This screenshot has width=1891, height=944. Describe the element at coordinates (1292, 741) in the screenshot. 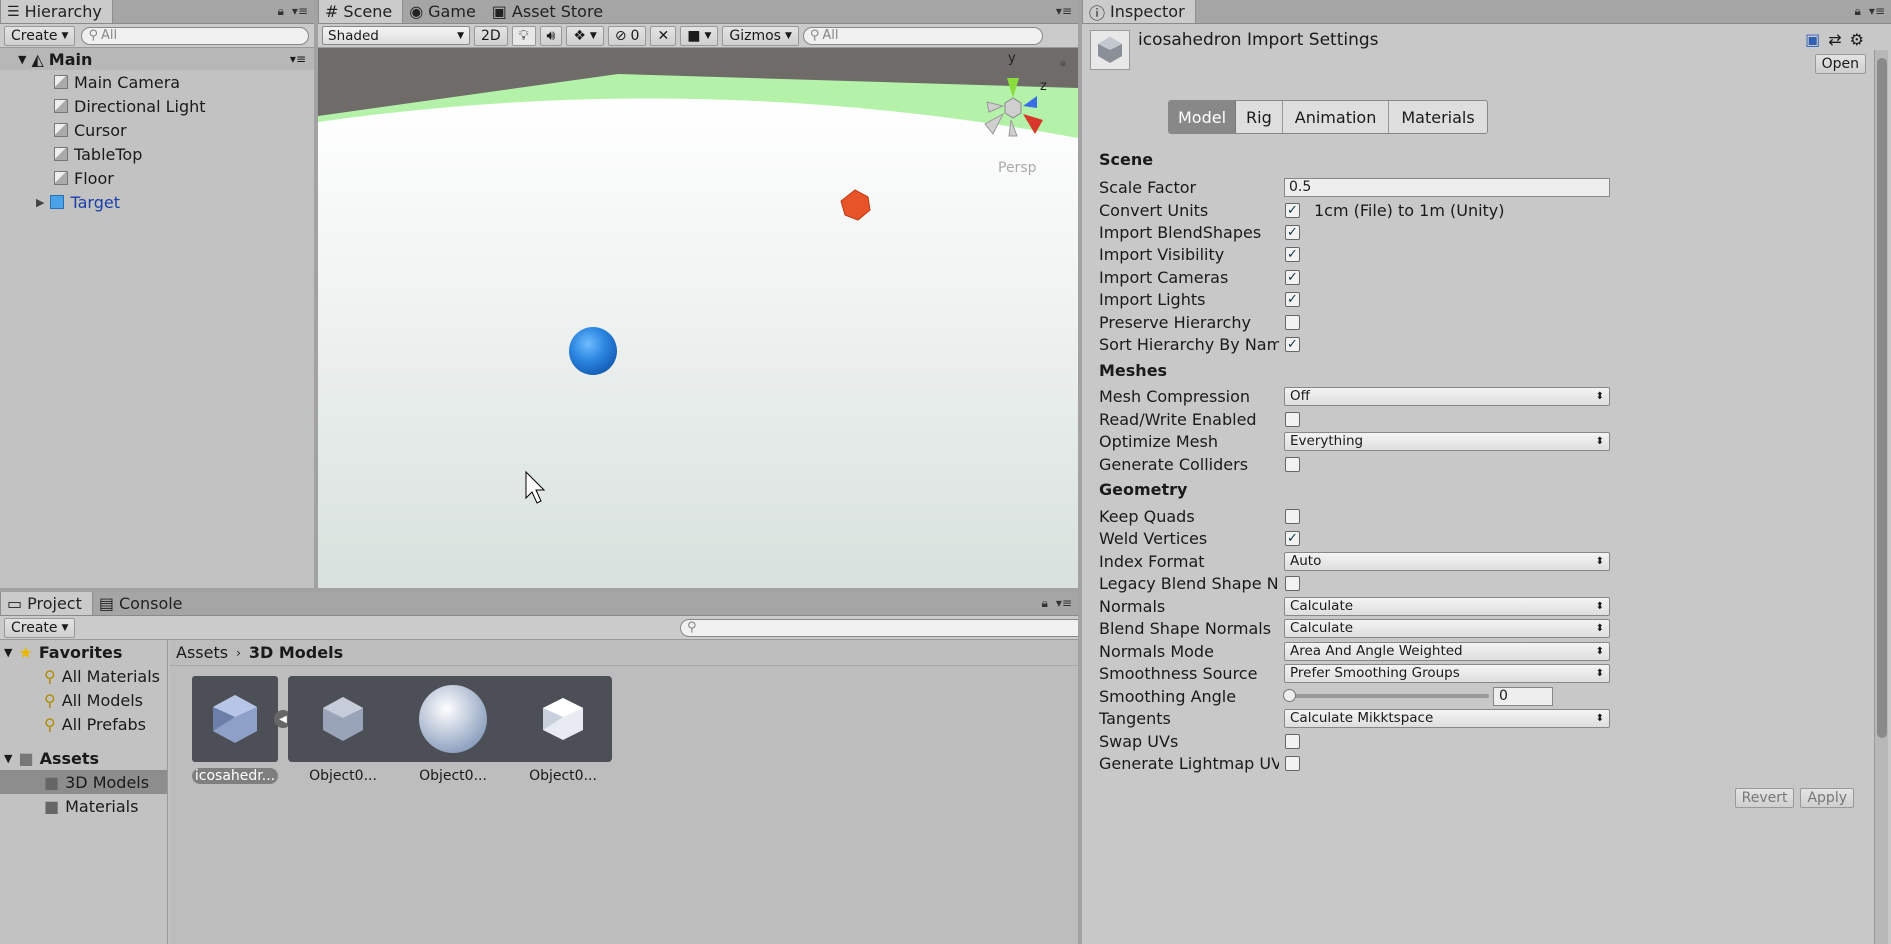

I see `swap-uvs-checkbox` at that location.